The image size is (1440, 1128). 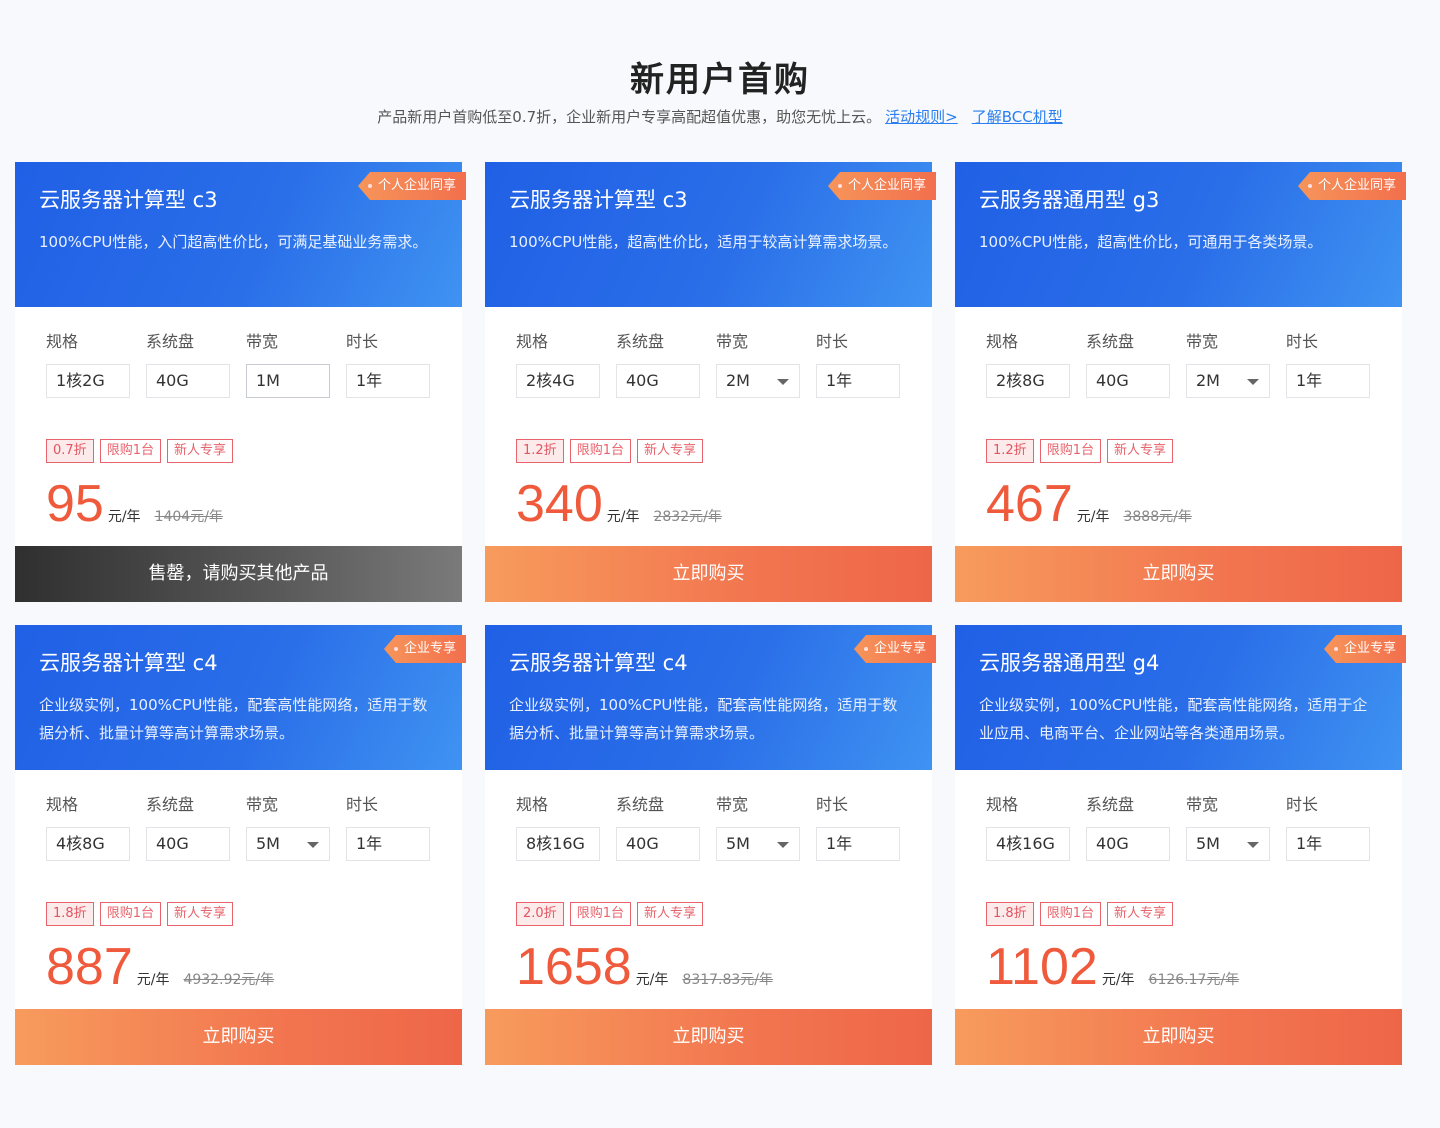 What do you see at coordinates (160, 965) in the screenshot?
I see `price-block: 887 元/年 4932.92元/年` at bounding box center [160, 965].